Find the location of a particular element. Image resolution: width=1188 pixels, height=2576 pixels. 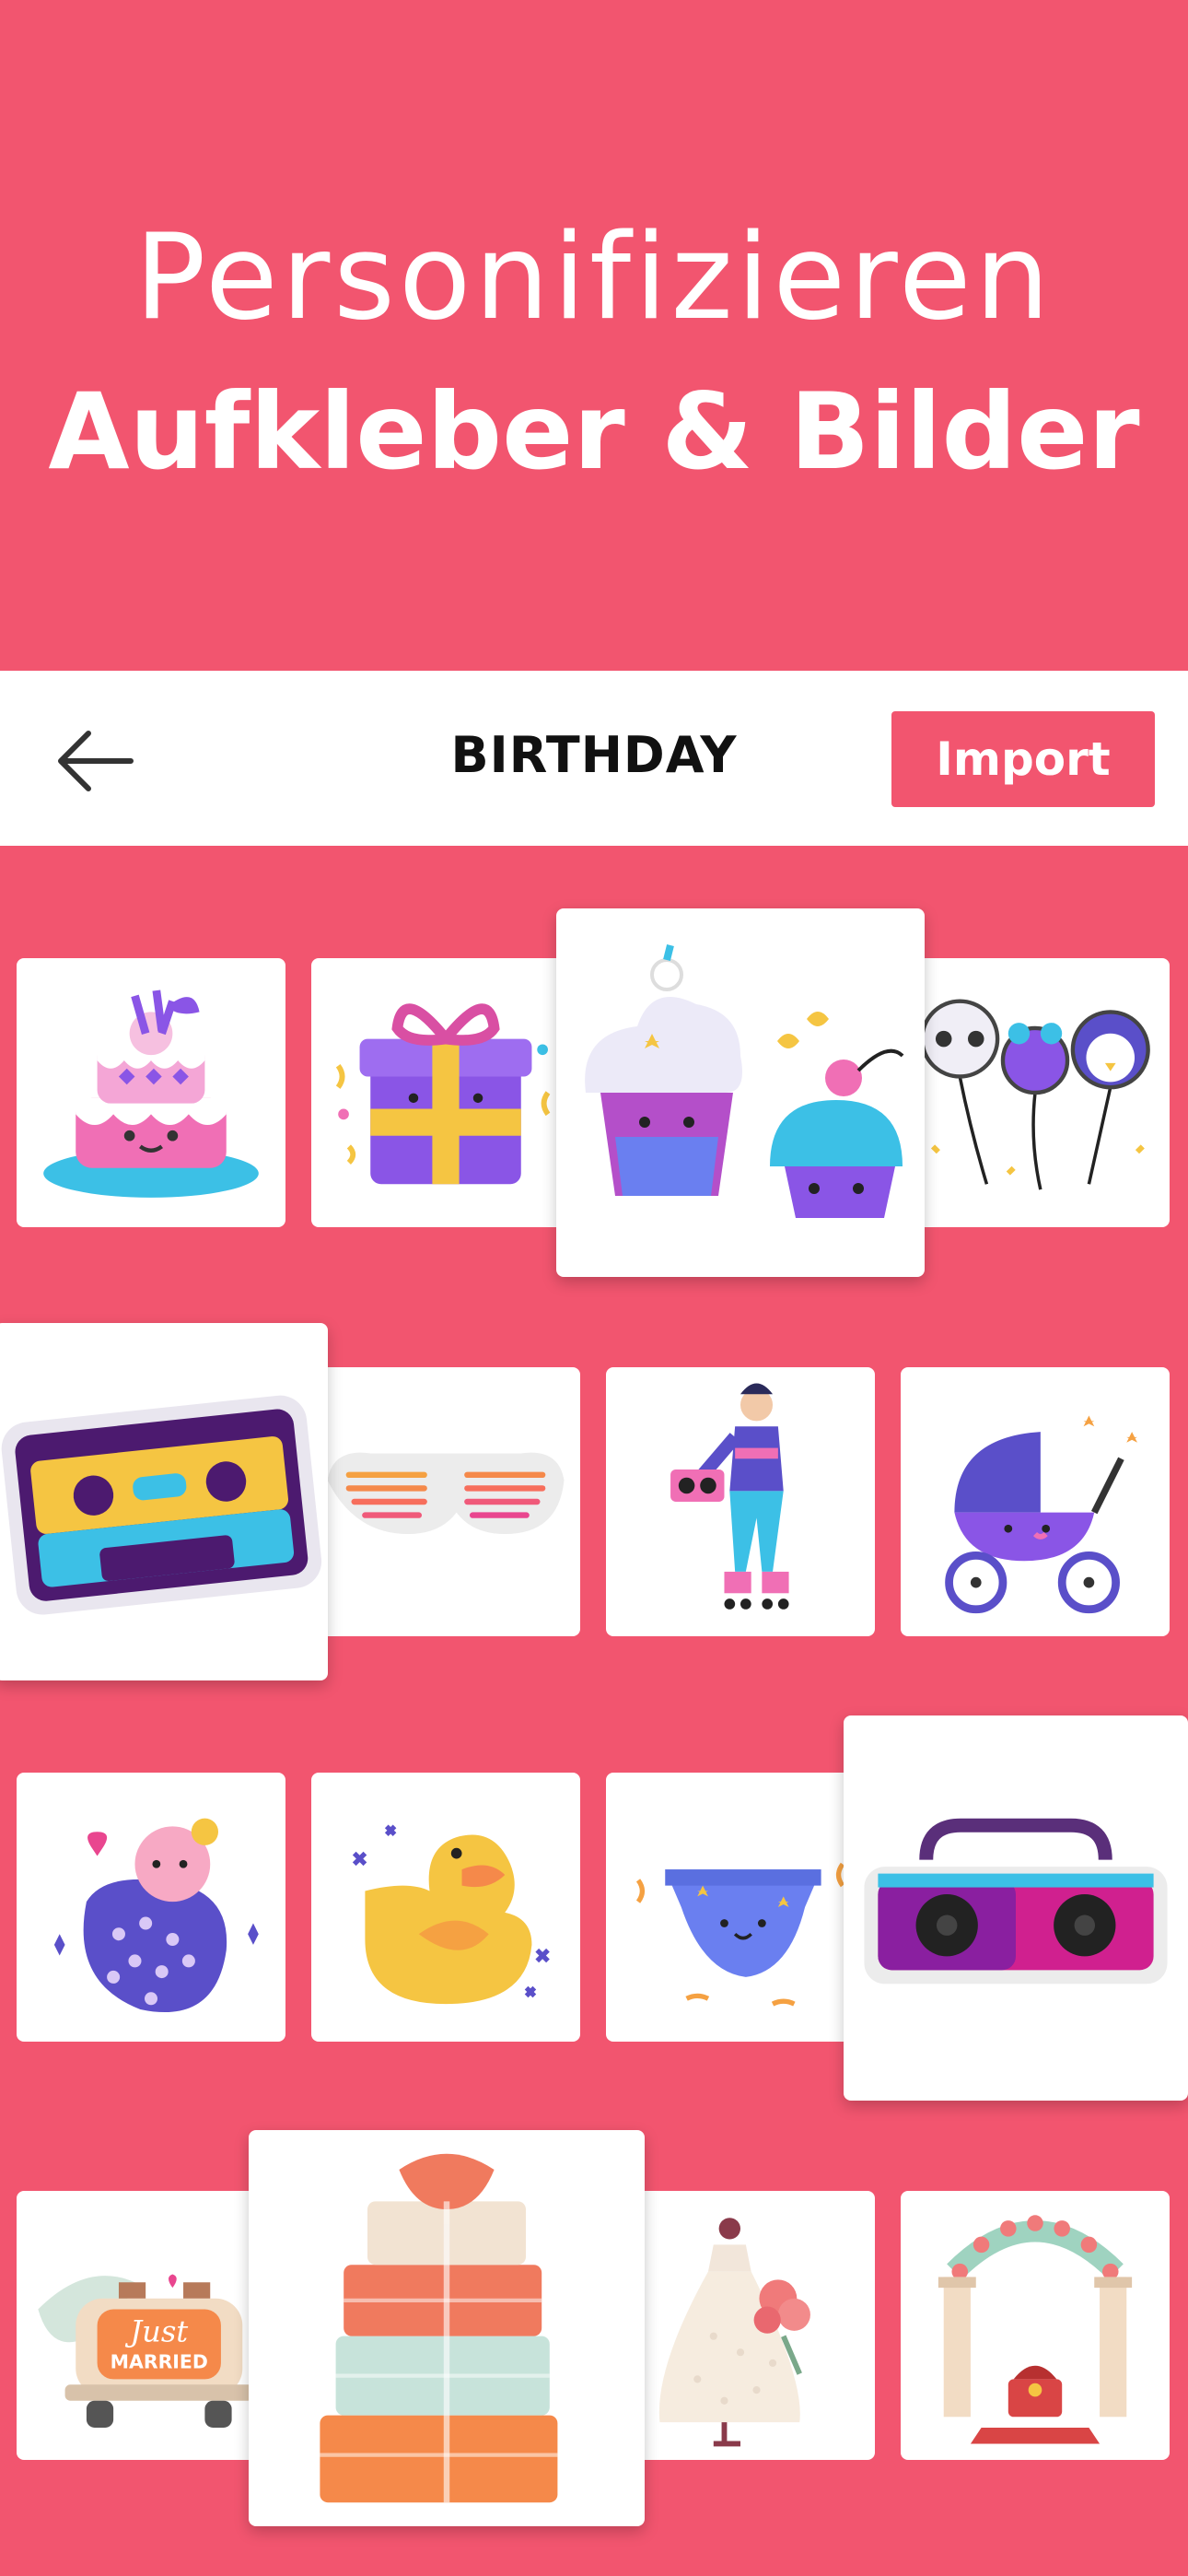

sticker-tile-just-married-car: Just MARRIED is located at coordinates (151, 2325).